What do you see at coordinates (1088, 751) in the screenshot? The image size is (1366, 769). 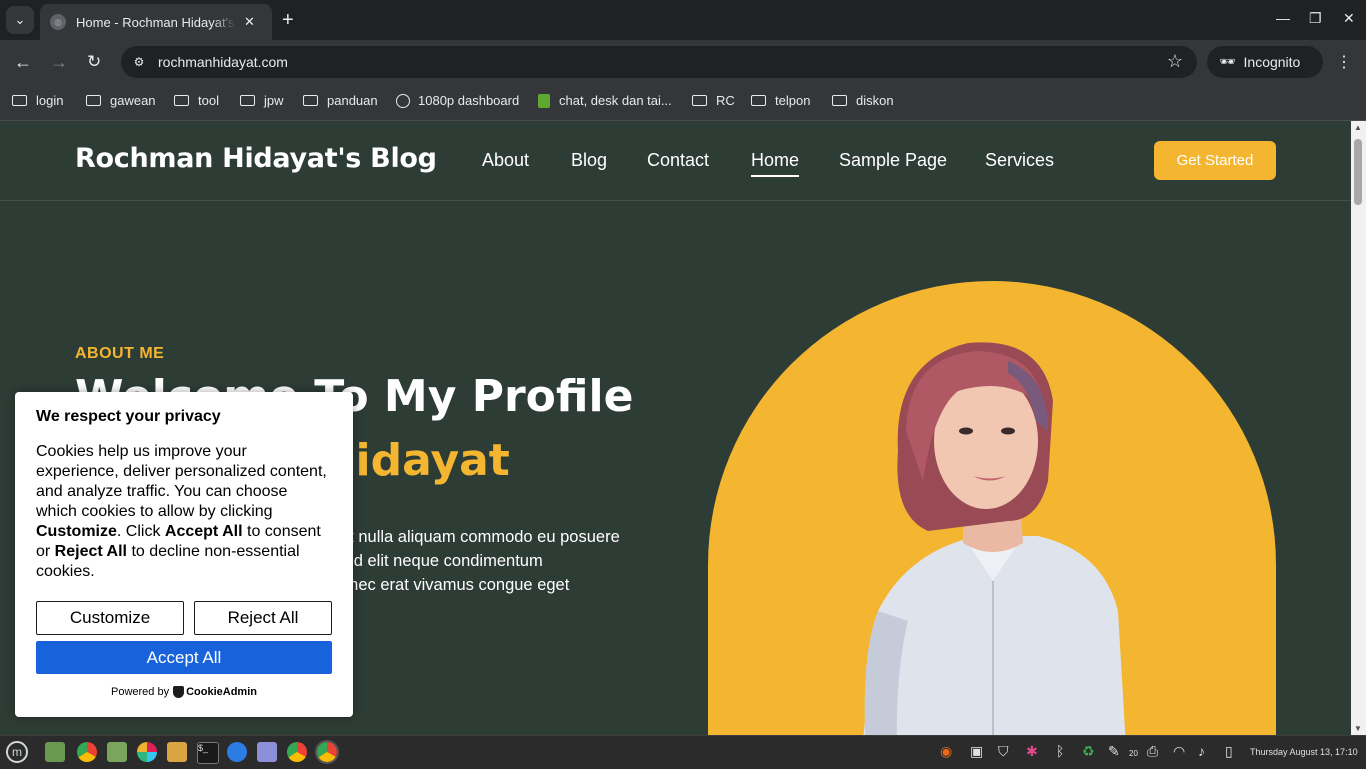 I see `update-tray-icon: ♻` at bounding box center [1088, 751].